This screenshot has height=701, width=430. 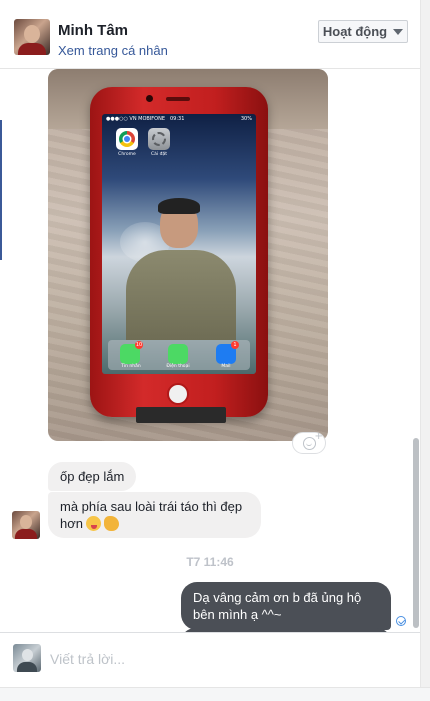 What do you see at coordinates (355, 31) in the screenshot?
I see `status-dropdown-label: Hoạt động` at bounding box center [355, 31].